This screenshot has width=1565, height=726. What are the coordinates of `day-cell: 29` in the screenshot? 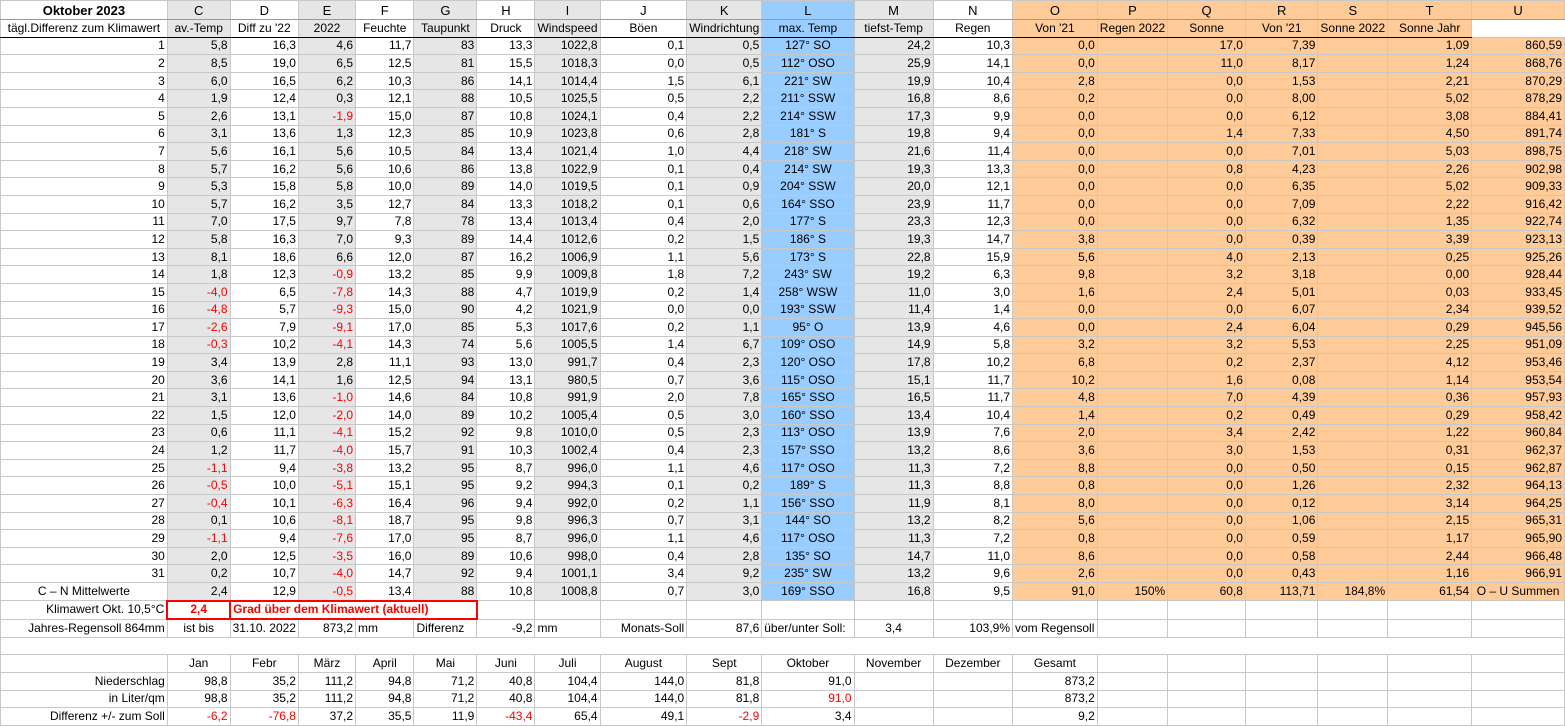 It's located at (84, 538).